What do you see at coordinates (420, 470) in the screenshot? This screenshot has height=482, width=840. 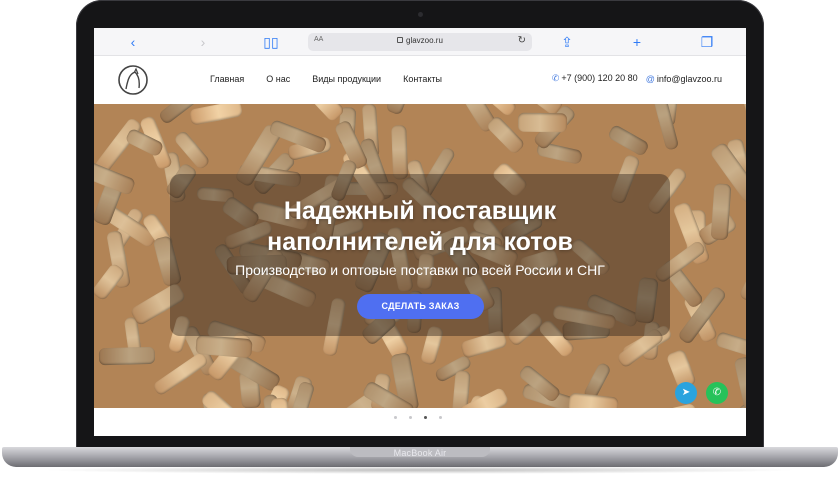 I see `laptop-shadow` at bounding box center [420, 470].